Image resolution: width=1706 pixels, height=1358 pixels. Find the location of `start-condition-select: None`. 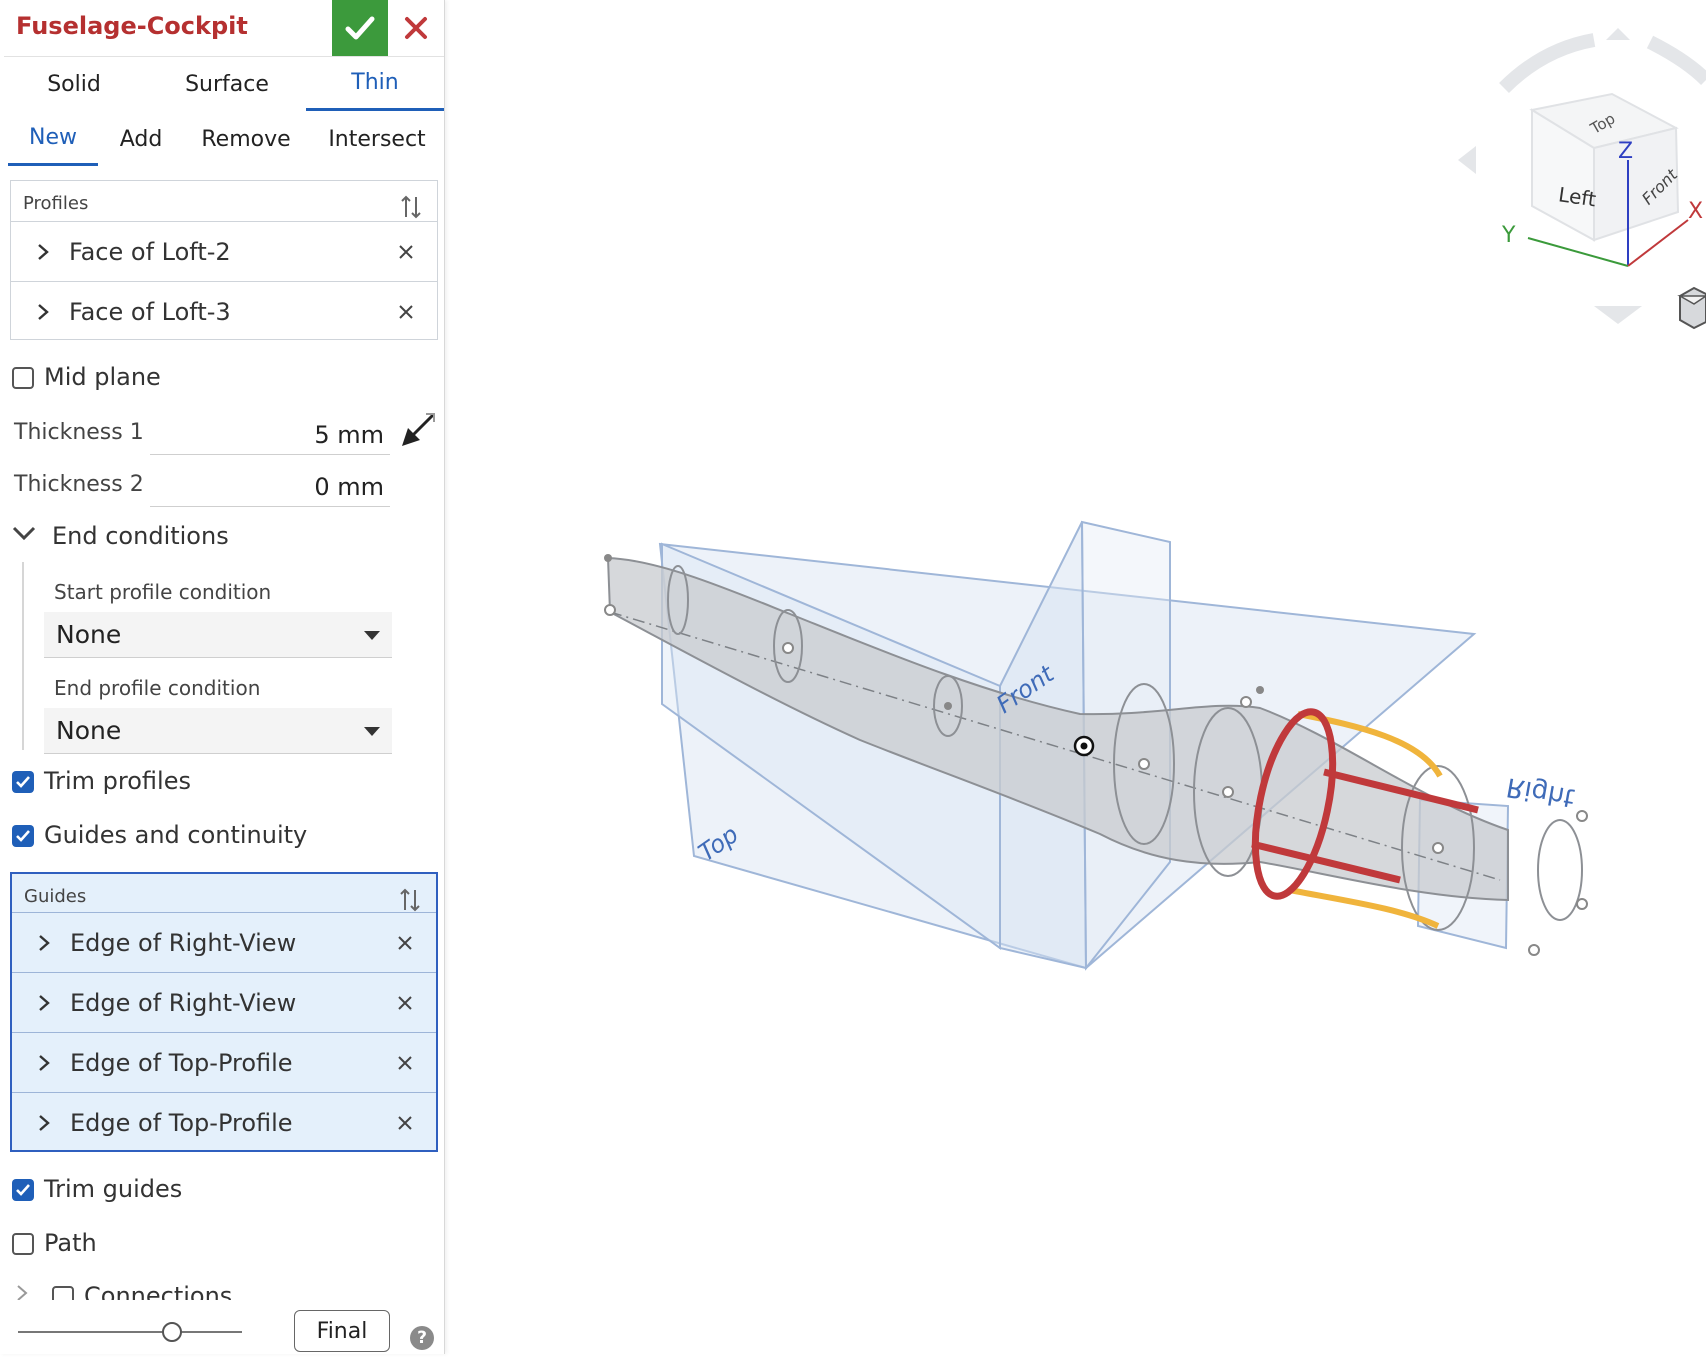

start-condition-select: None is located at coordinates (218, 635).